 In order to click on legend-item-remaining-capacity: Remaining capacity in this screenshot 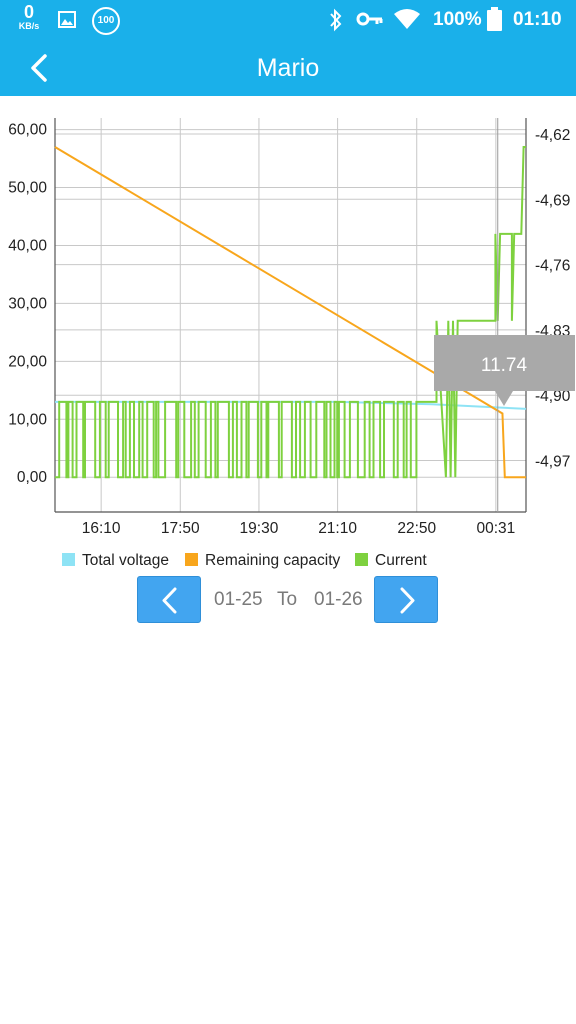, I will do `click(262, 561)`.